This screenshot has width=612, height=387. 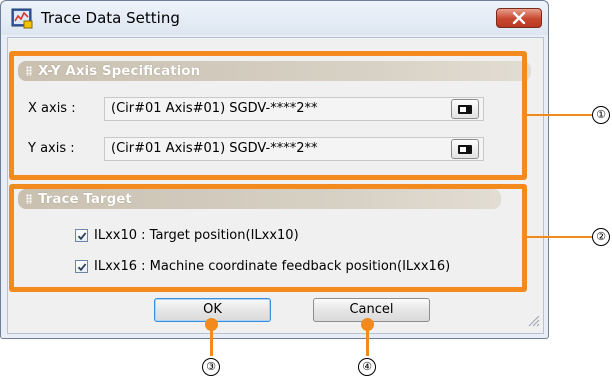 I want to click on callout-number-4: ④, so click(x=367, y=367).